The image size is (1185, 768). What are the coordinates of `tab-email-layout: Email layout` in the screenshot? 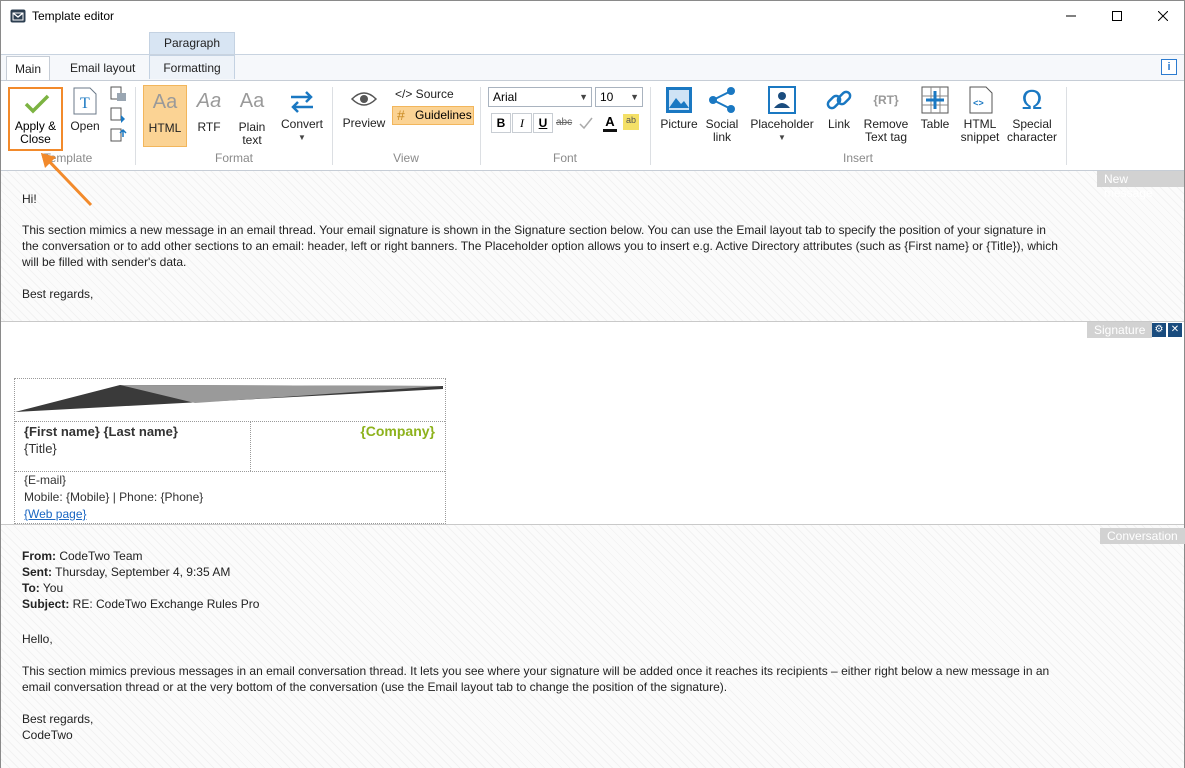 It's located at (102, 68).